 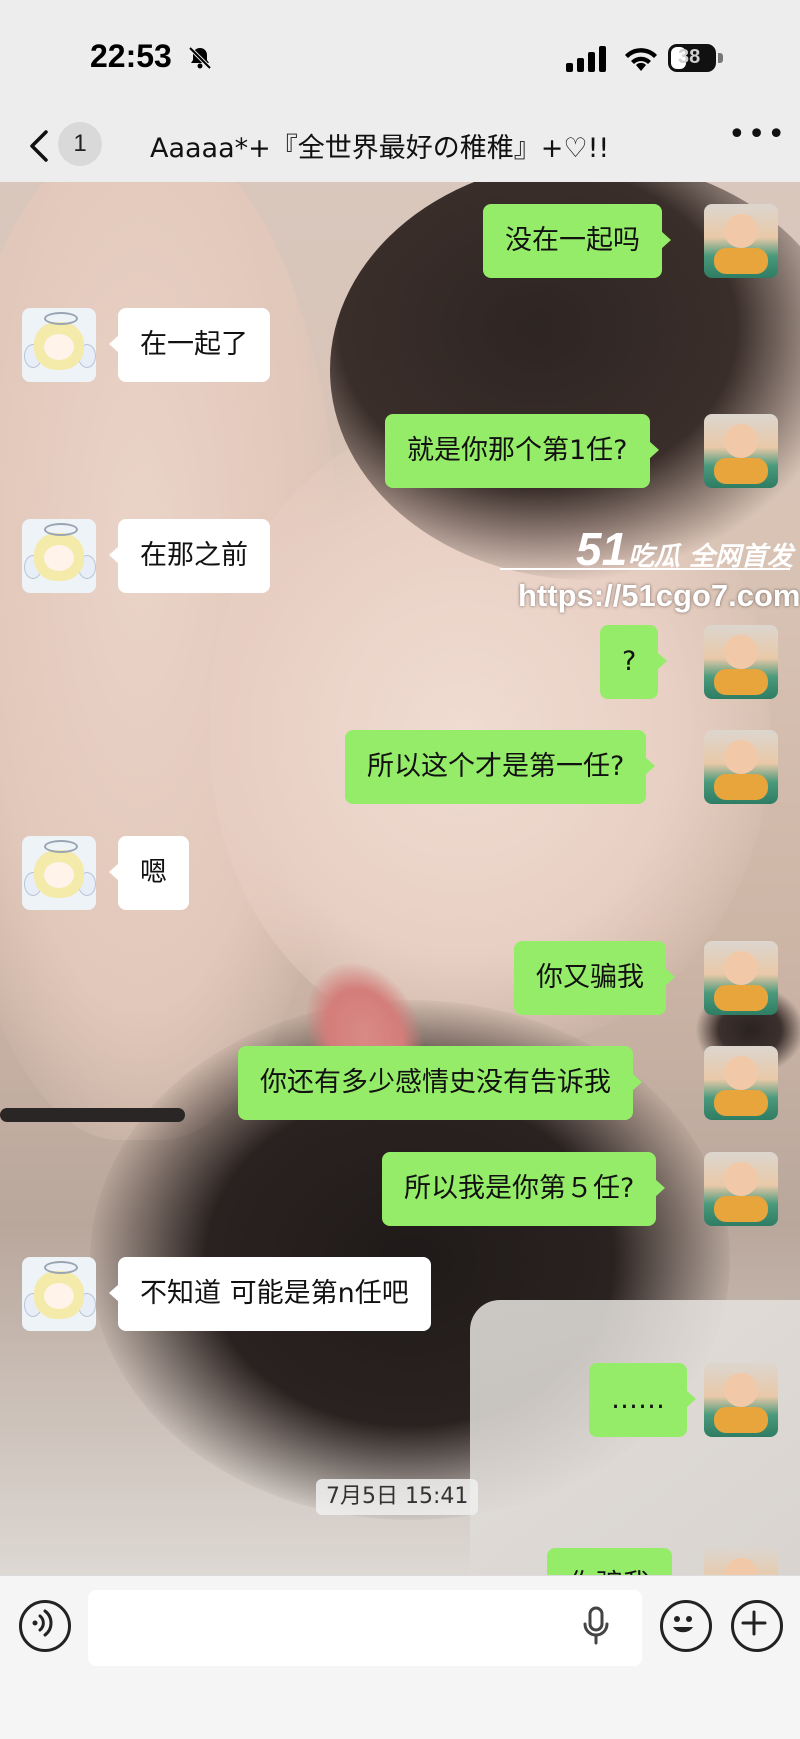 What do you see at coordinates (440, 1083) in the screenshot?
I see `message-bubble-sent: 你还有多少感情史没有告诉我` at bounding box center [440, 1083].